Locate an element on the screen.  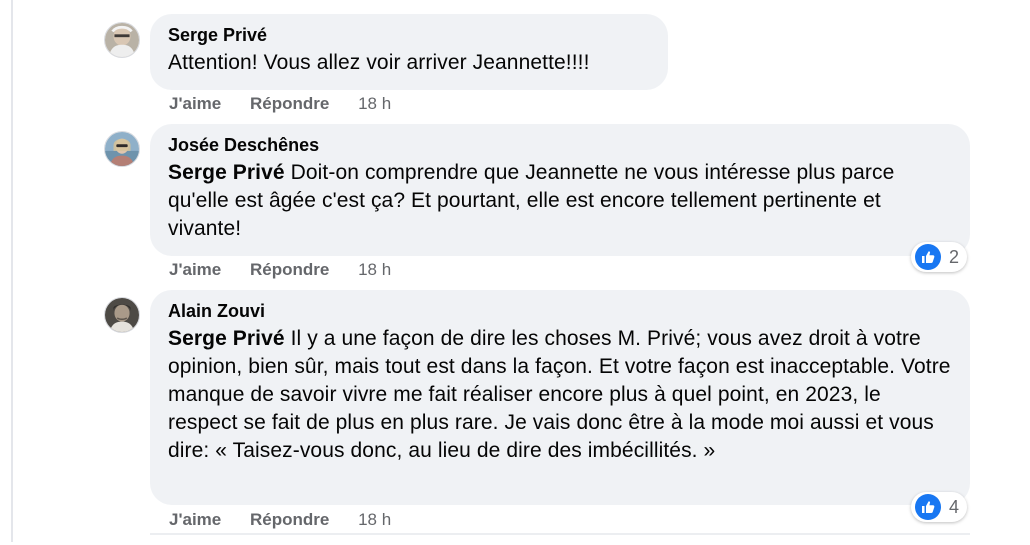
reaction-summary: 2 is located at coordinates (939, 257).